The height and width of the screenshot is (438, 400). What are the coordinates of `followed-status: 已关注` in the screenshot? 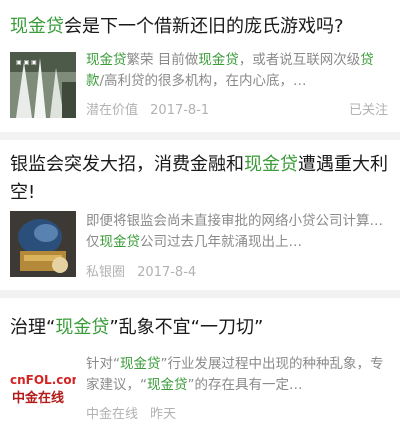 It's located at (368, 108).